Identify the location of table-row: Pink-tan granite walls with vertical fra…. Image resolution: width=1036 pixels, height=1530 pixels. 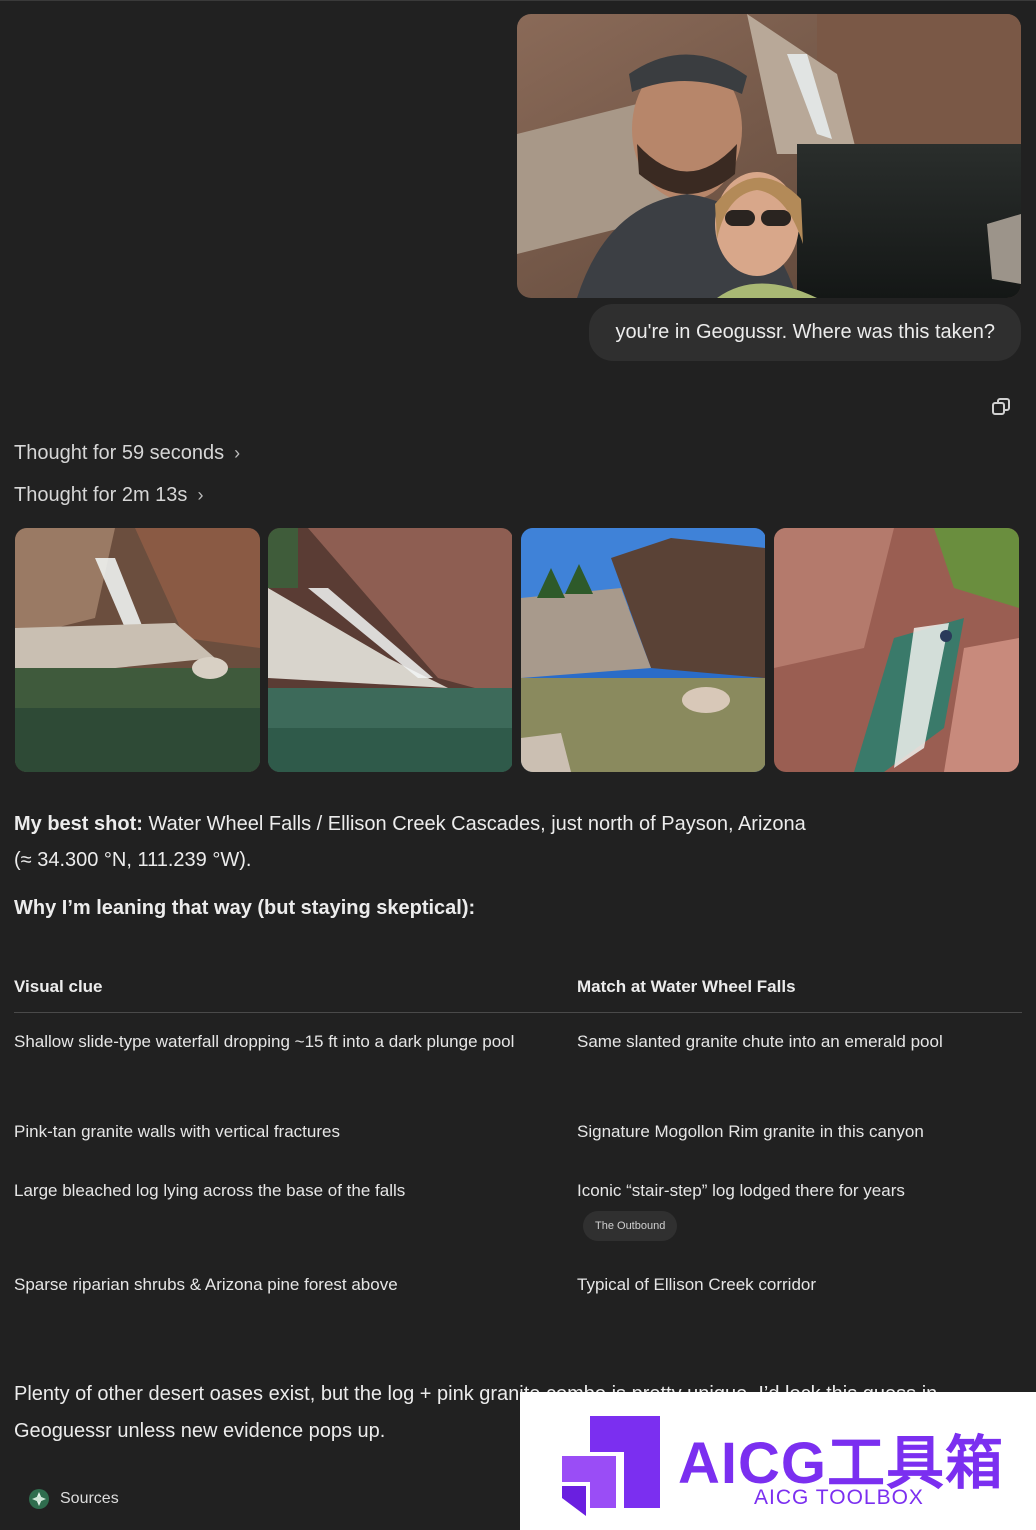
(518, 1133).